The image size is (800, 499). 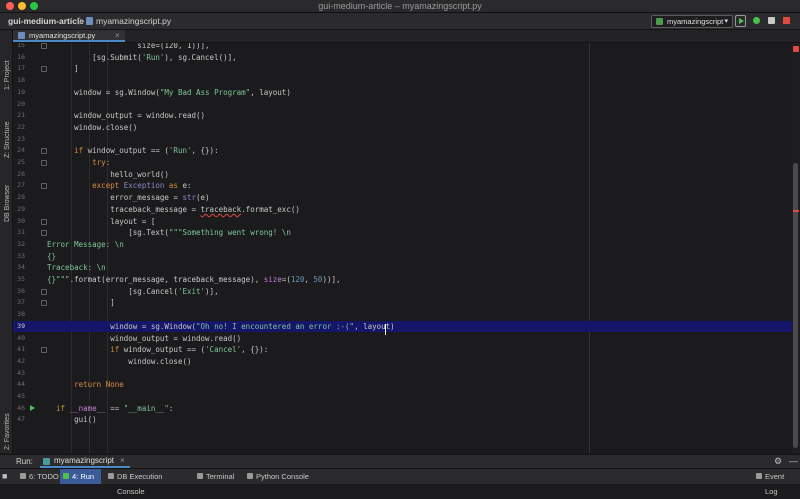 What do you see at coordinates (19, 420) in the screenshot?
I see `line-number: 47` at bounding box center [19, 420].